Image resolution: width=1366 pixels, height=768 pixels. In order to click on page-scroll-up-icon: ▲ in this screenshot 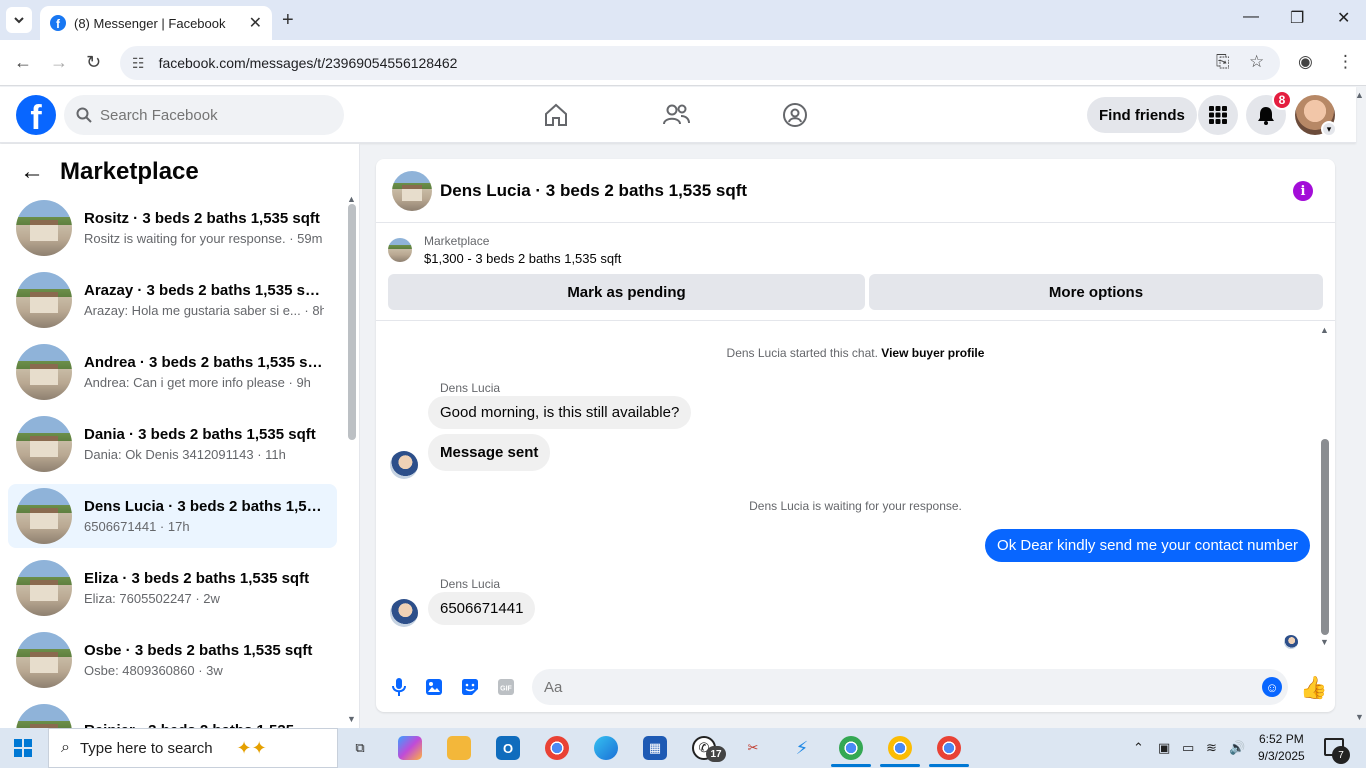, I will do `click(1359, 95)`.